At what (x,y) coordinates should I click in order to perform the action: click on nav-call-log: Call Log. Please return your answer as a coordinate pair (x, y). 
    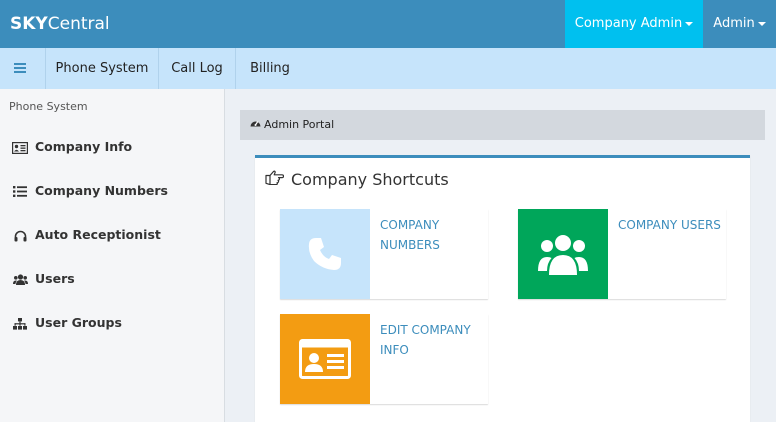
    Looking at the image, I should click on (197, 68).